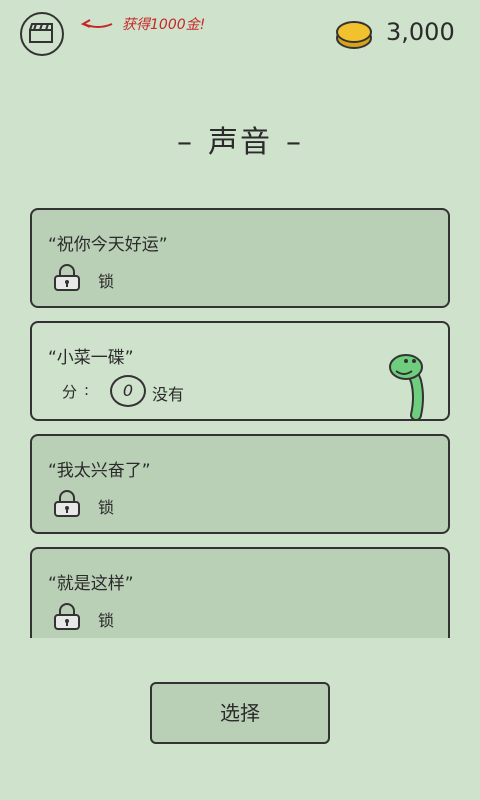  What do you see at coordinates (96, 23) in the screenshot?
I see `arrow-left-icon` at bounding box center [96, 23].